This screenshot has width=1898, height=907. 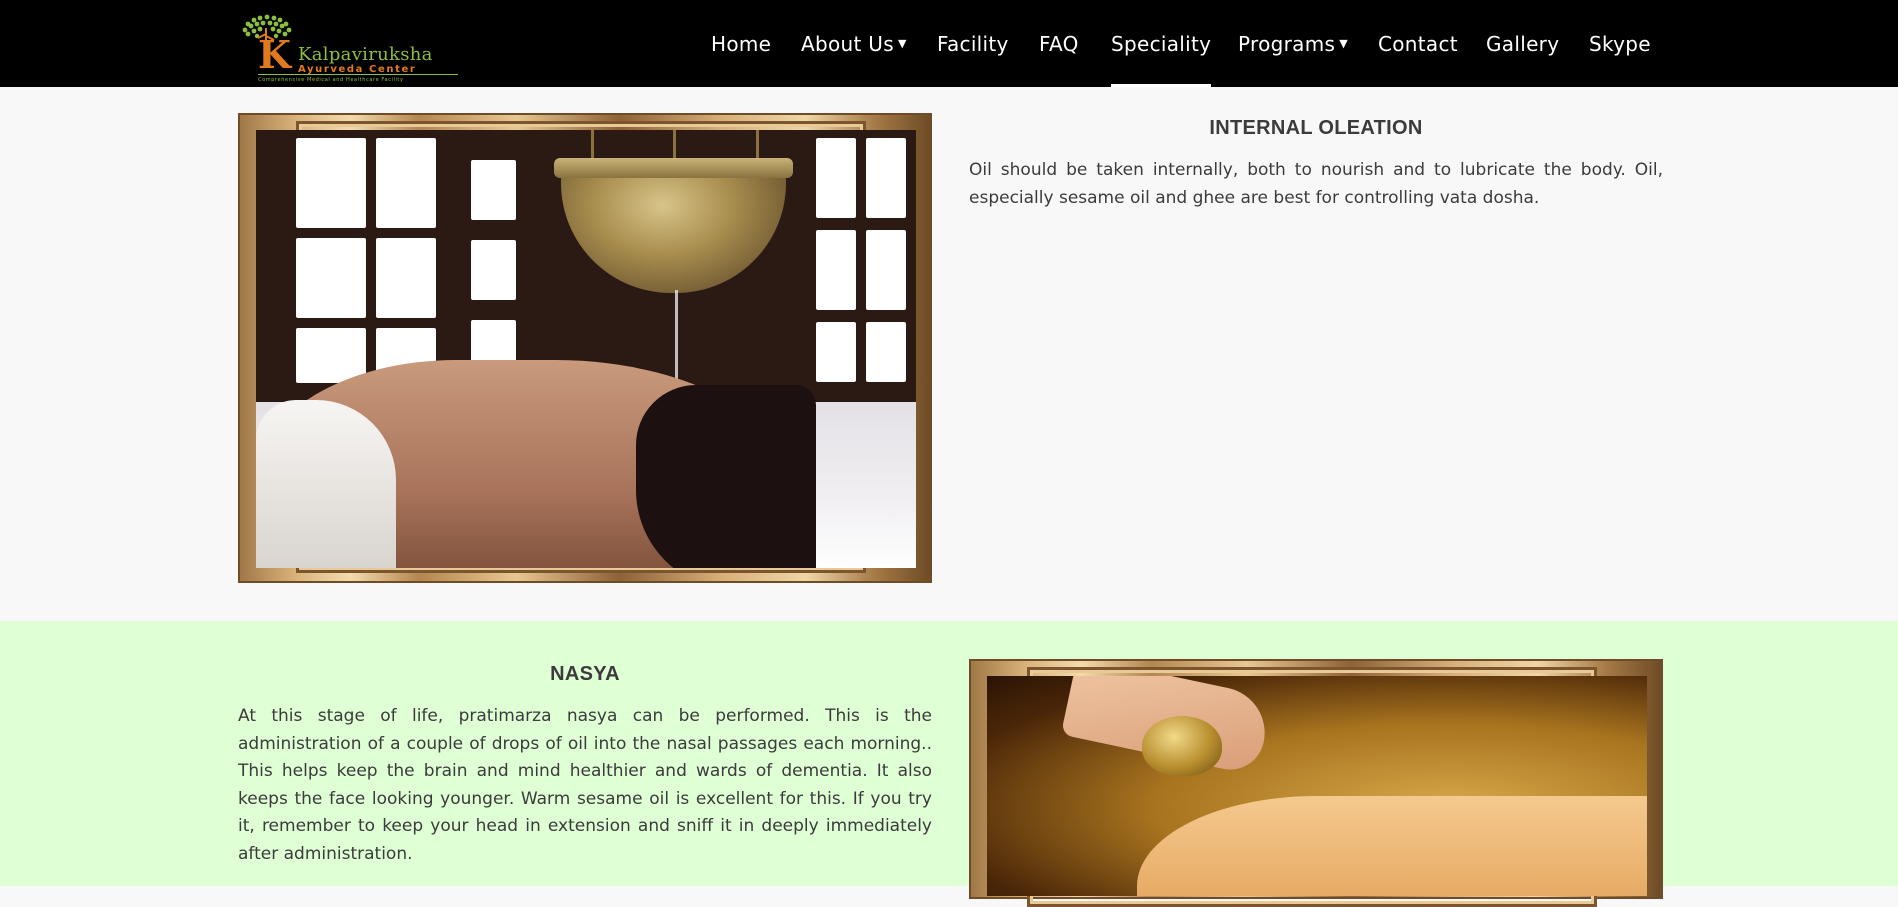 I want to click on nav-label: Skype, so click(x=1620, y=43).